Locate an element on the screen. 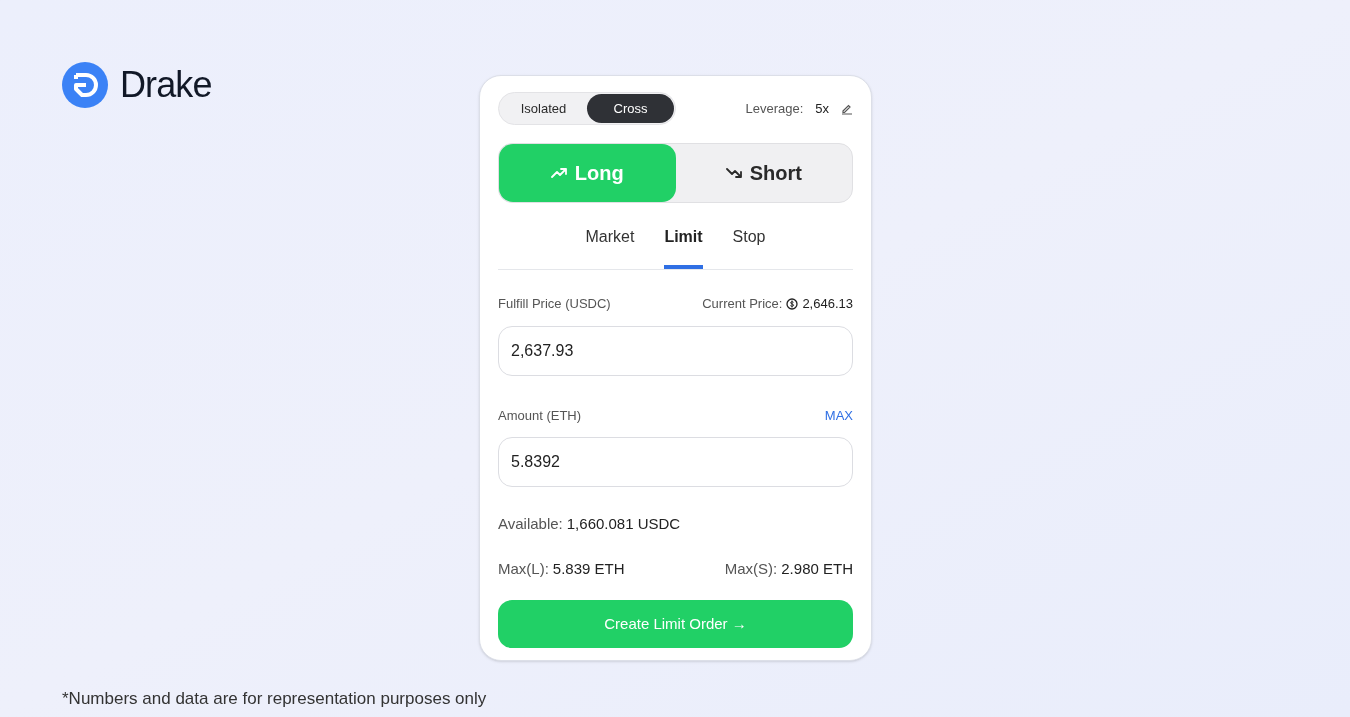  order-type-tab: Stop is located at coordinates (749, 247).